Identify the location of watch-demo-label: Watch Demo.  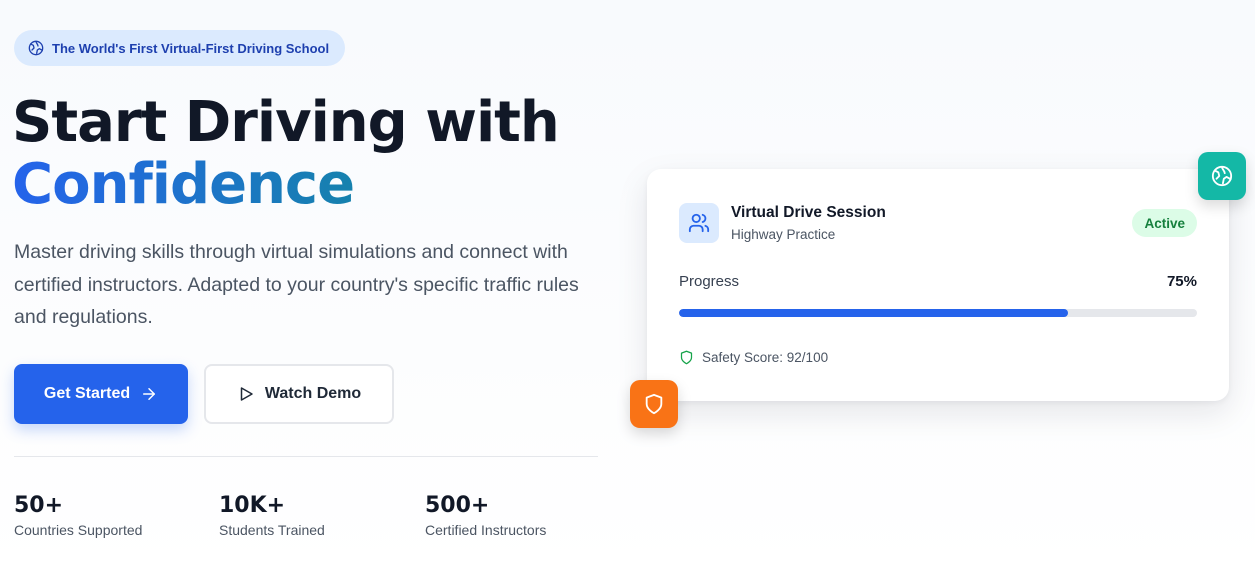
(313, 393).